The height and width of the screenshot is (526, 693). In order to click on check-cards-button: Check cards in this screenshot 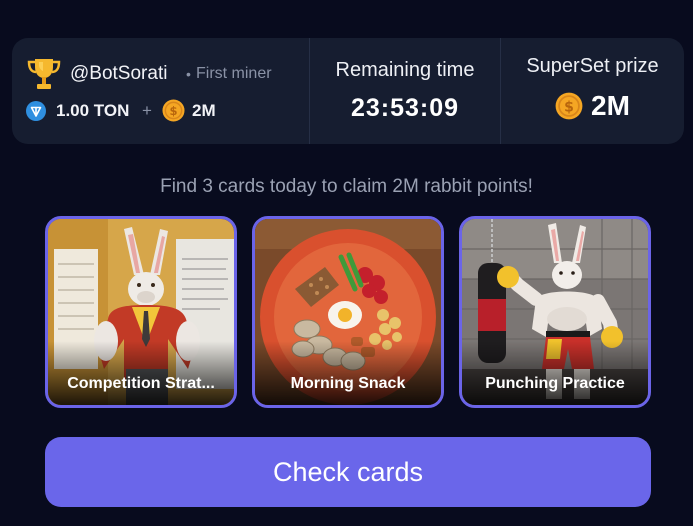, I will do `click(348, 472)`.